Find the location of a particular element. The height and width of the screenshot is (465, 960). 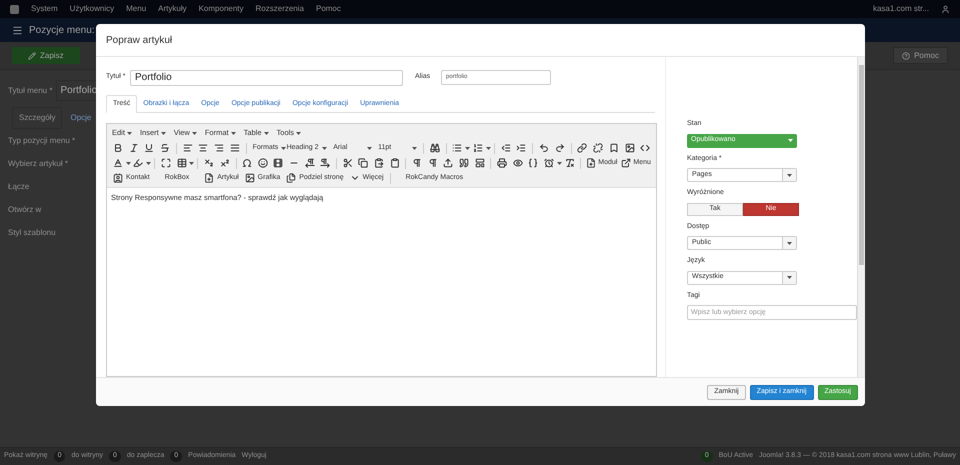

text-color-icon is located at coordinates (117, 163).